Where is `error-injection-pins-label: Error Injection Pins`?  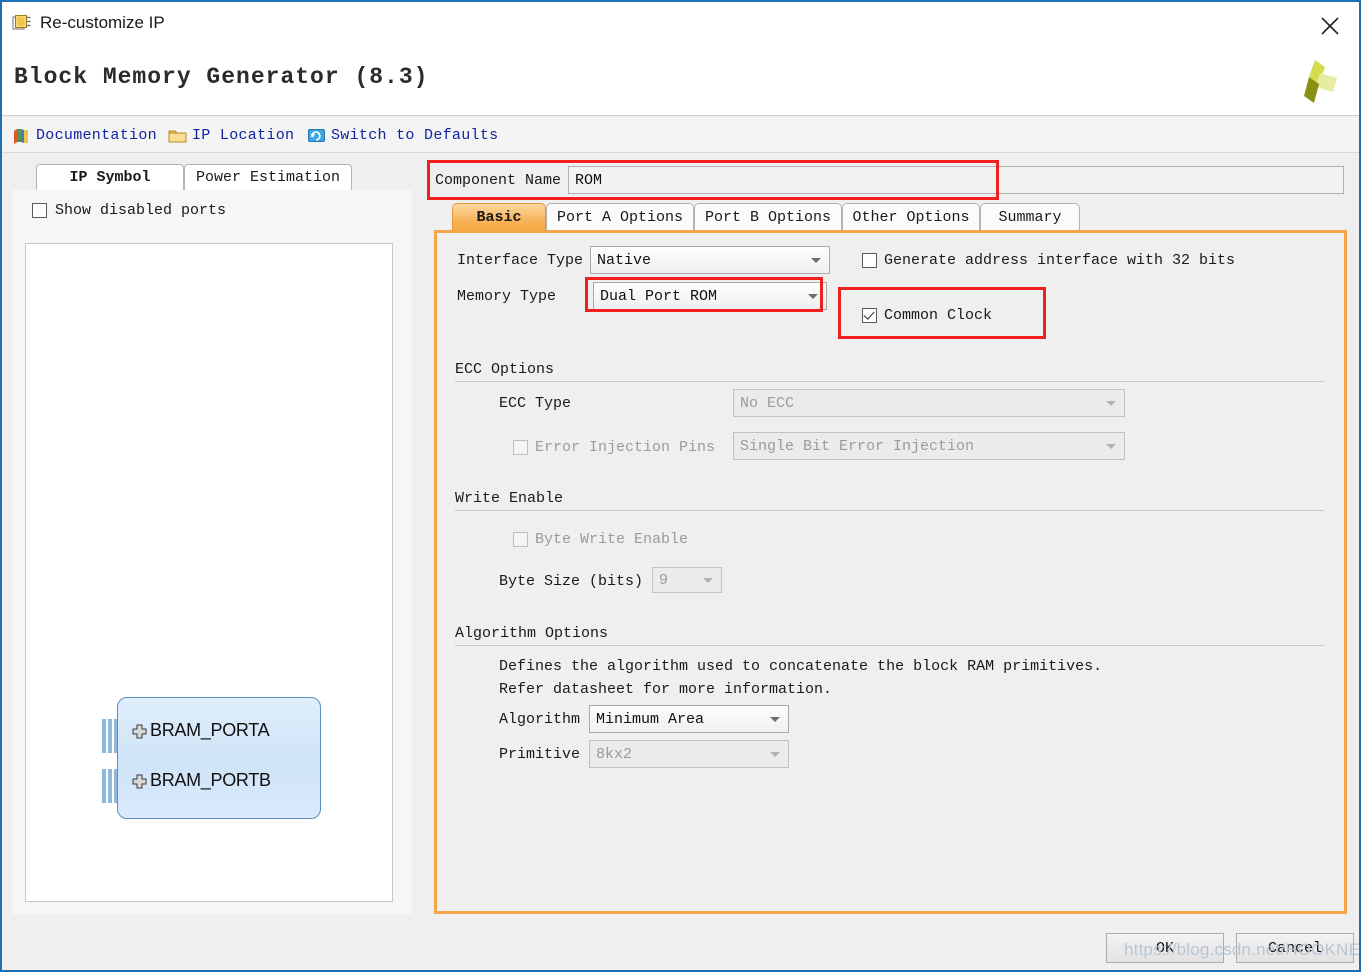
error-injection-pins-label: Error Injection Pins is located at coordinates (625, 447).